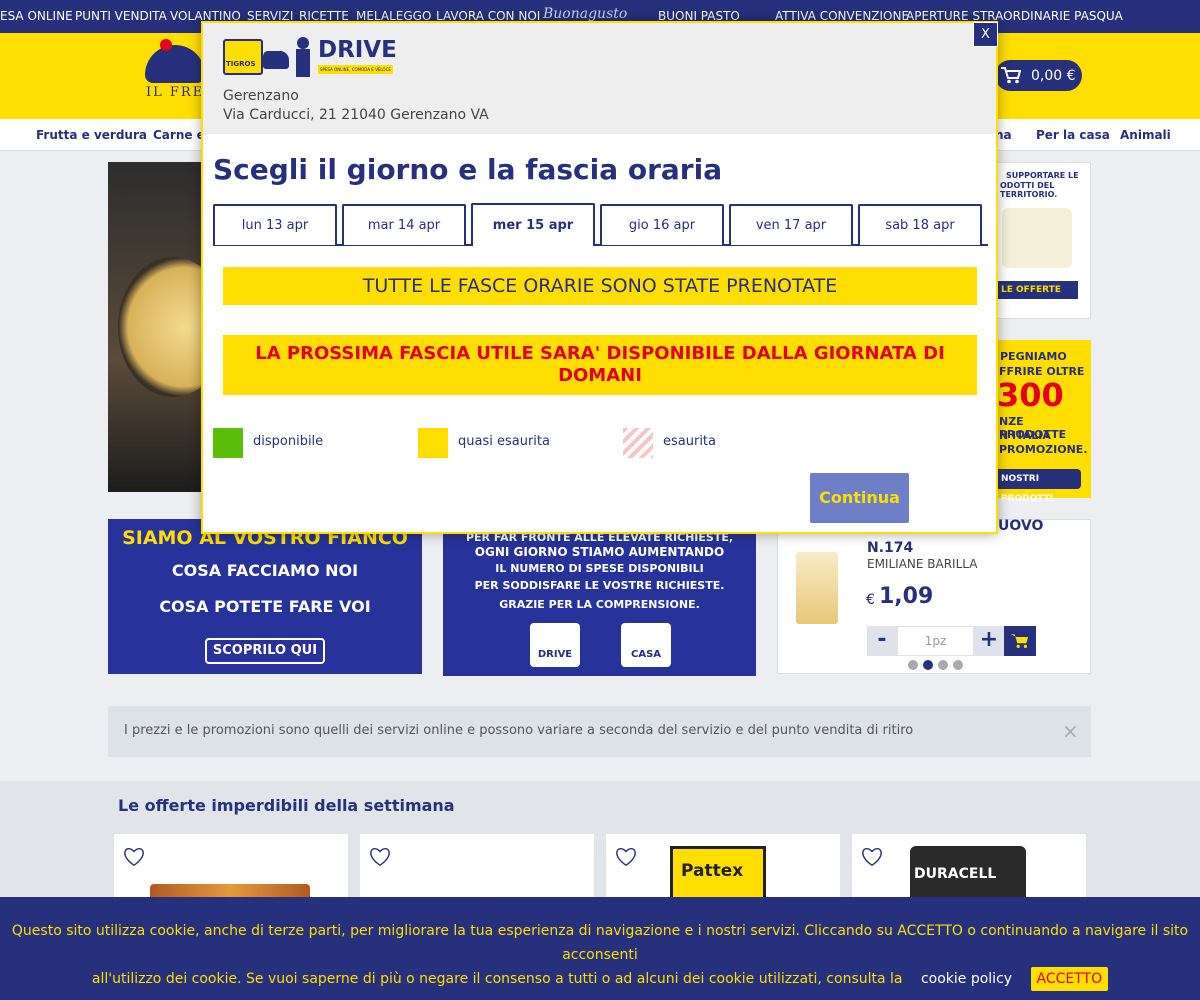 Image resolution: width=1200 pixels, height=1000 pixels. Describe the element at coordinates (920, 224) in the screenshot. I see `day-tab-sab: sab 18 apr` at that location.